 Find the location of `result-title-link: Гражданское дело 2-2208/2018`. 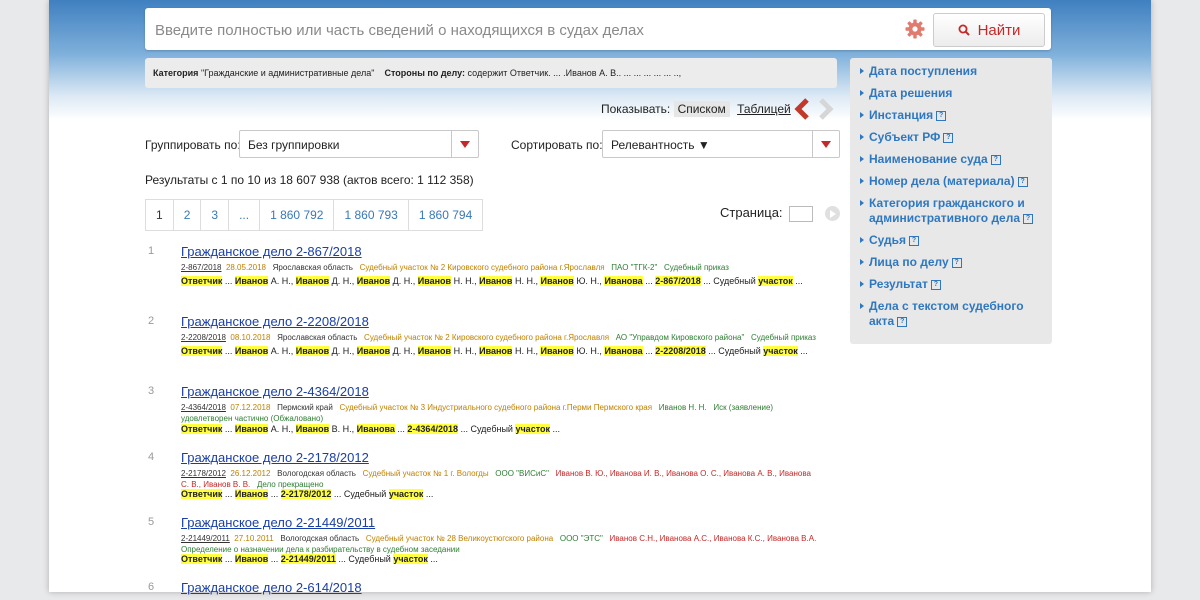

result-title-link: Гражданское дело 2-2208/2018 is located at coordinates (275, 321).